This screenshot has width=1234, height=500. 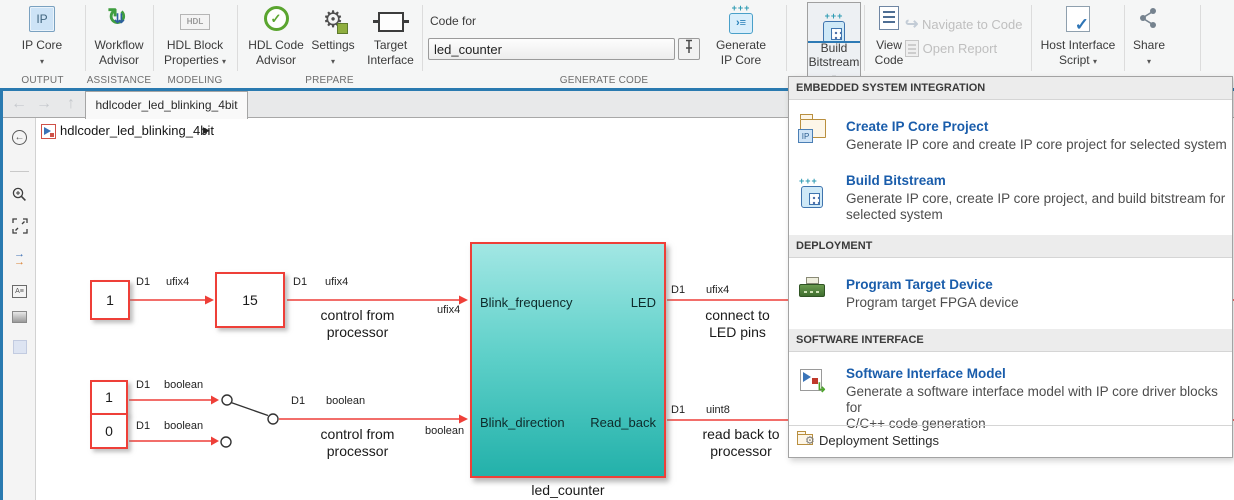 What do you see at coordinates (166, 105) in the screenshot?
I see `tab-hdlcoder-led-blinking-4bit: hdlcoder_led_blinking_4bit` at bounding box center [166, 105].